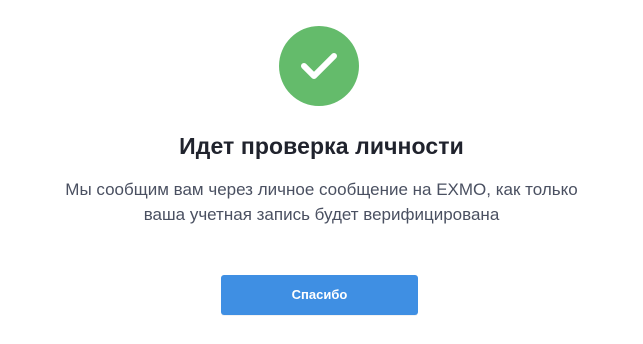 This screenshot has height=344, width=643. Describe the element at coordinates (321, 214) in the screenshot. I see `message-line-2: ваша учетная запись будет верифицирована` at that location.